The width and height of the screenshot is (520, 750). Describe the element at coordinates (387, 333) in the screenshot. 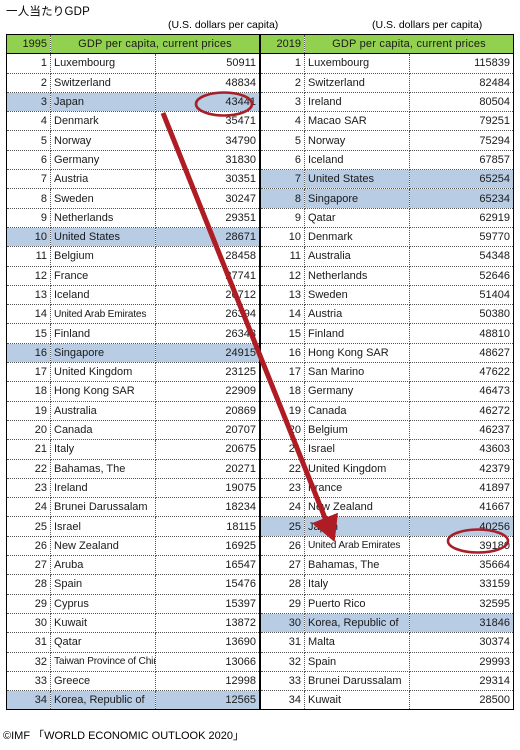

I see `table-row: 15 Finland 48810` at that location.